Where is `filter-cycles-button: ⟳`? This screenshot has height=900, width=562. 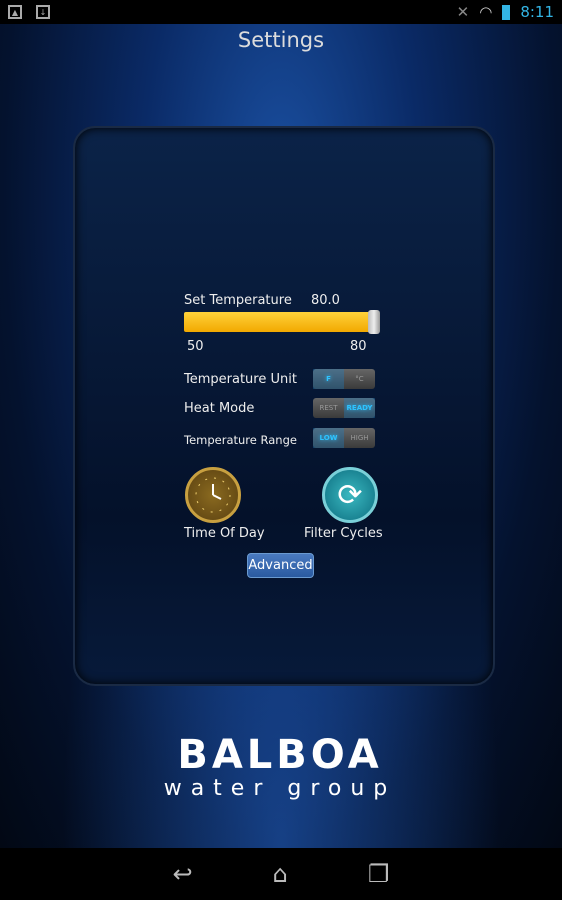 filter-cycles-button: ⟳ is located at coordinates (350, 495).